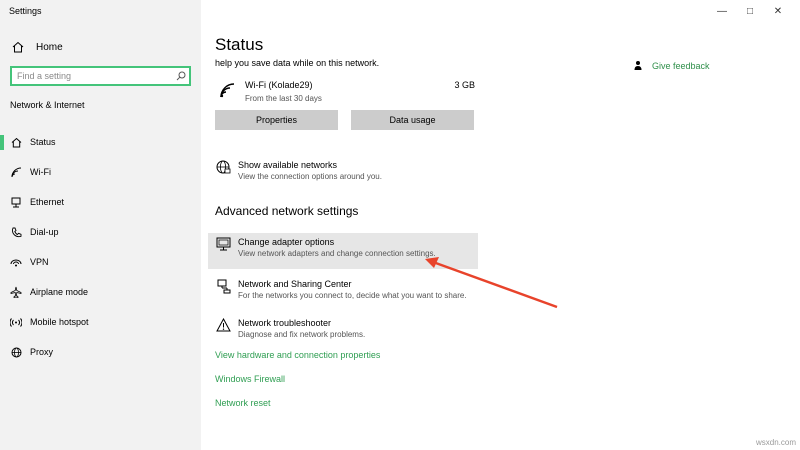  I want to click on search-box, so click(100, 76).